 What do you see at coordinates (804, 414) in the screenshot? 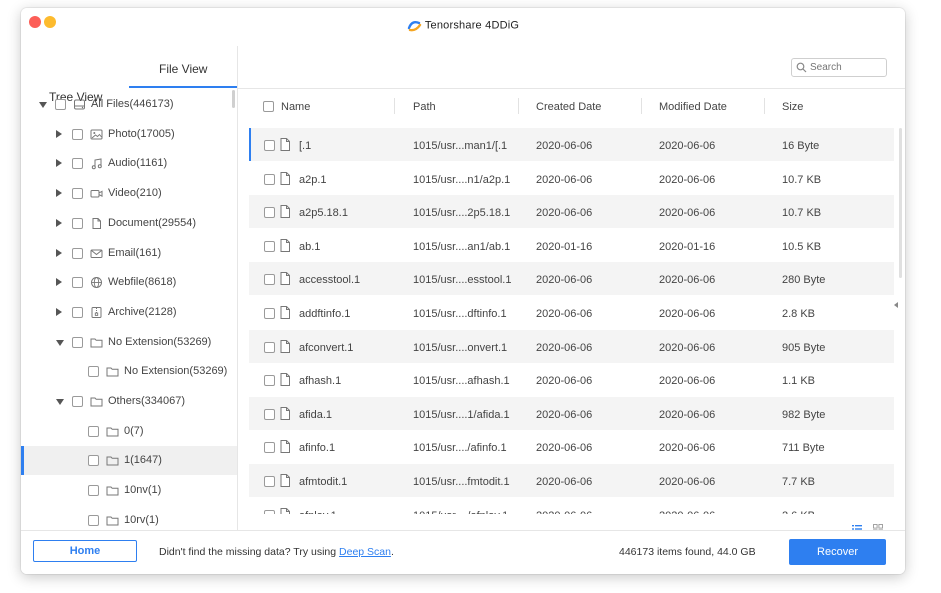
I see `file-size: 982 Byte` at bounding box center [804, 414].